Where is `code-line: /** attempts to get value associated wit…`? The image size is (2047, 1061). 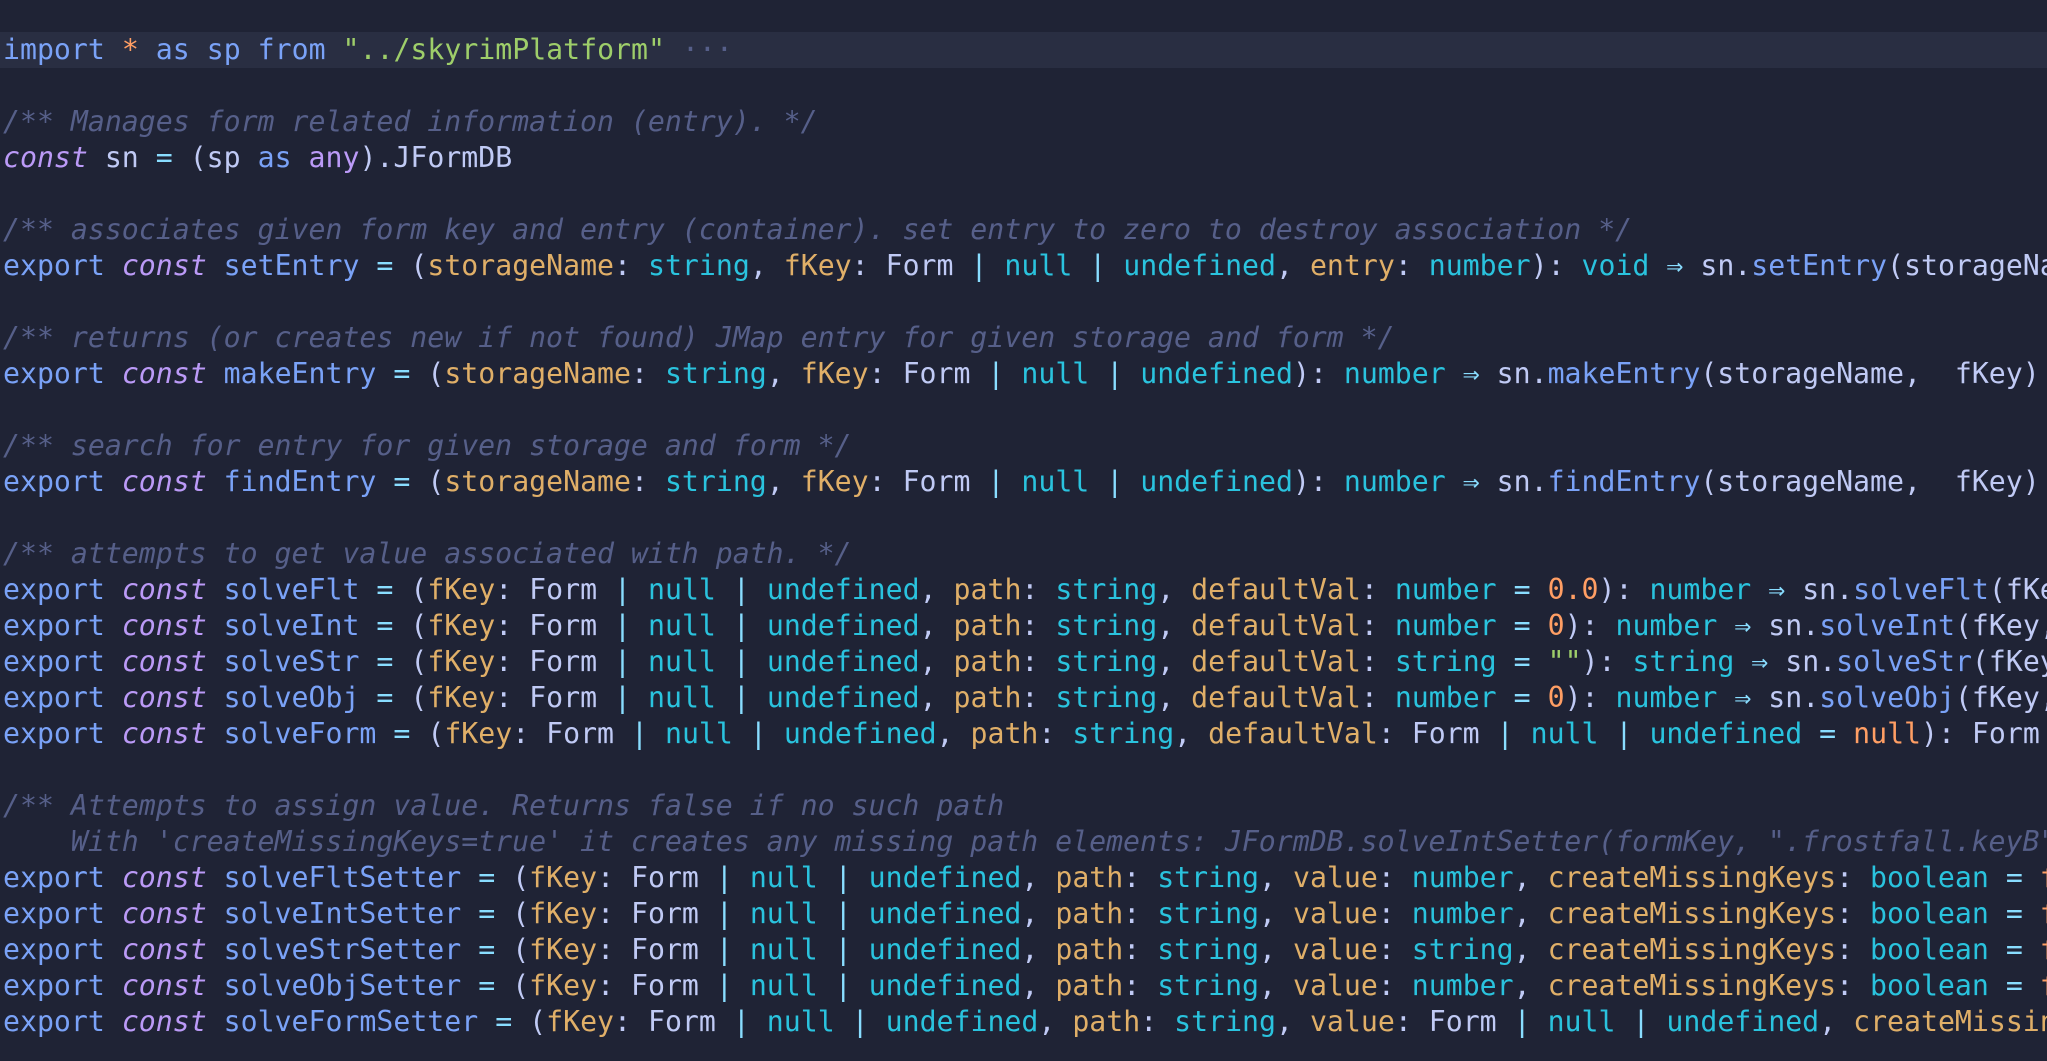 code-line: /** attempts to get value associated wit… is located at coordinates (1023, 554).